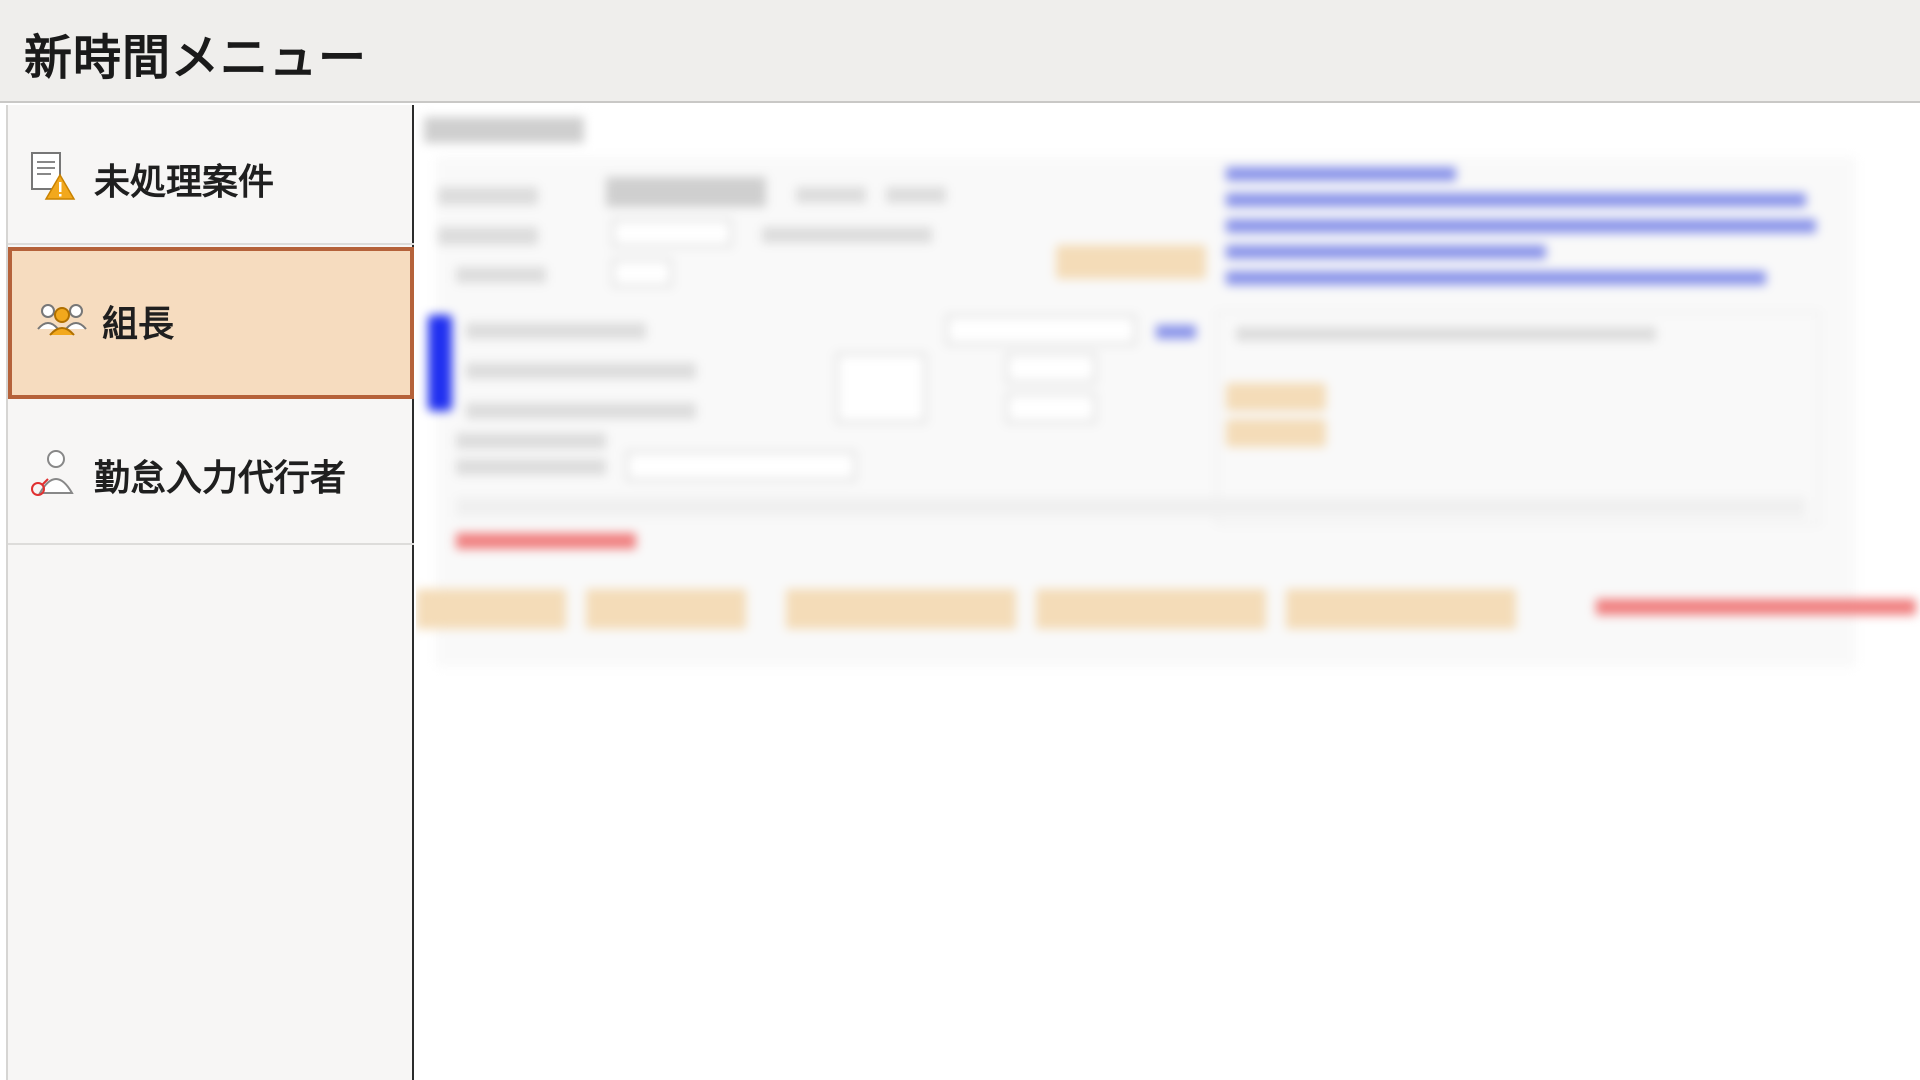 The image size is (1920, 1080). I want to click on sidebar-item-label: 勤怠入力代行者, so click(220, 478).